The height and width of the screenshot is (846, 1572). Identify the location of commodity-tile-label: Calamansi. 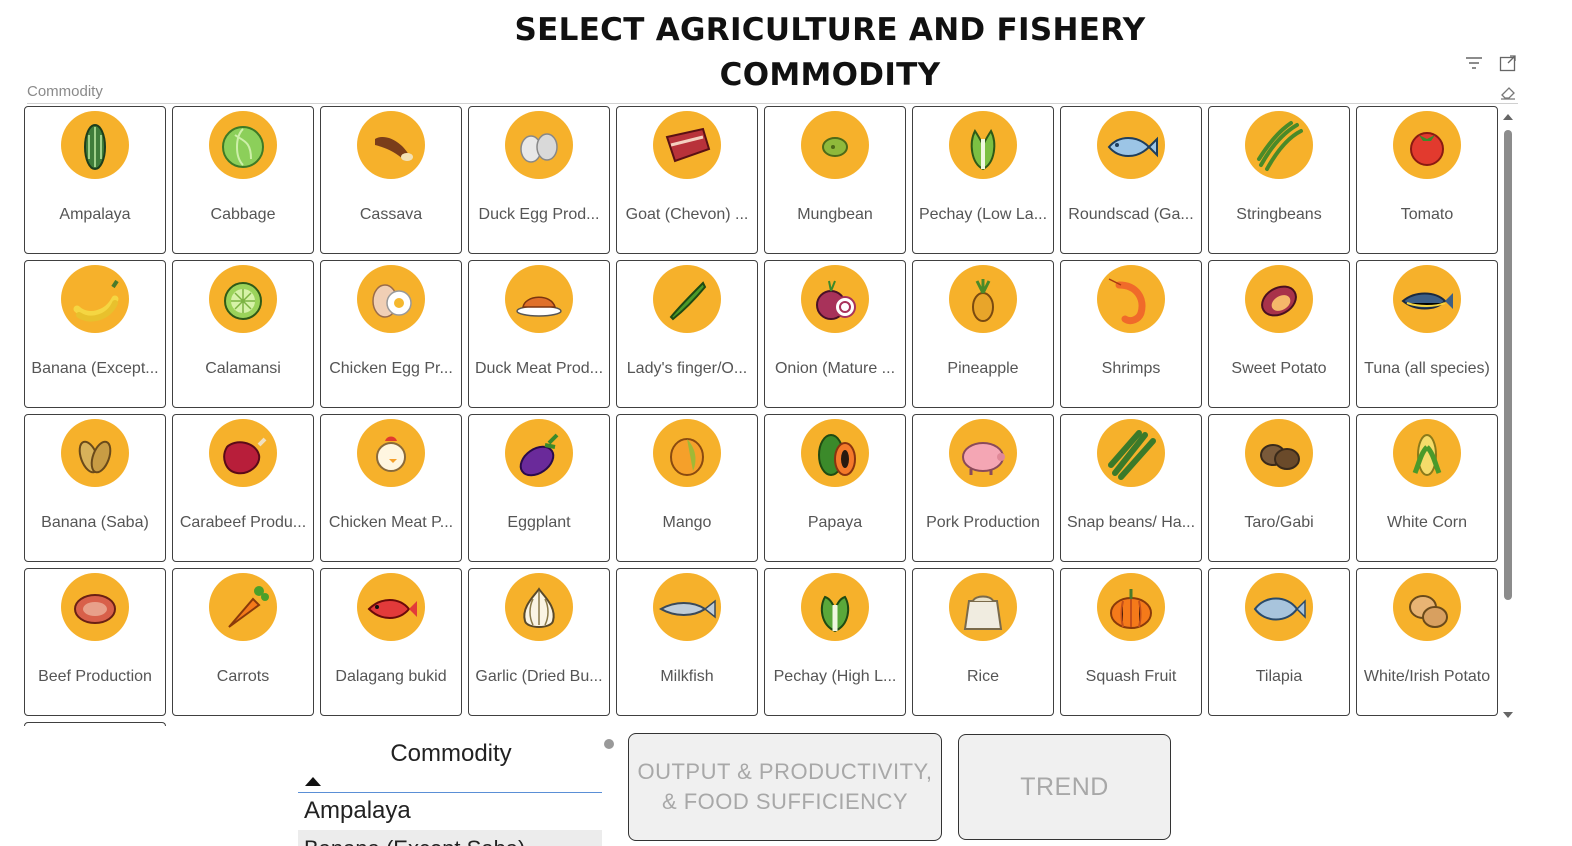
(243, 368).